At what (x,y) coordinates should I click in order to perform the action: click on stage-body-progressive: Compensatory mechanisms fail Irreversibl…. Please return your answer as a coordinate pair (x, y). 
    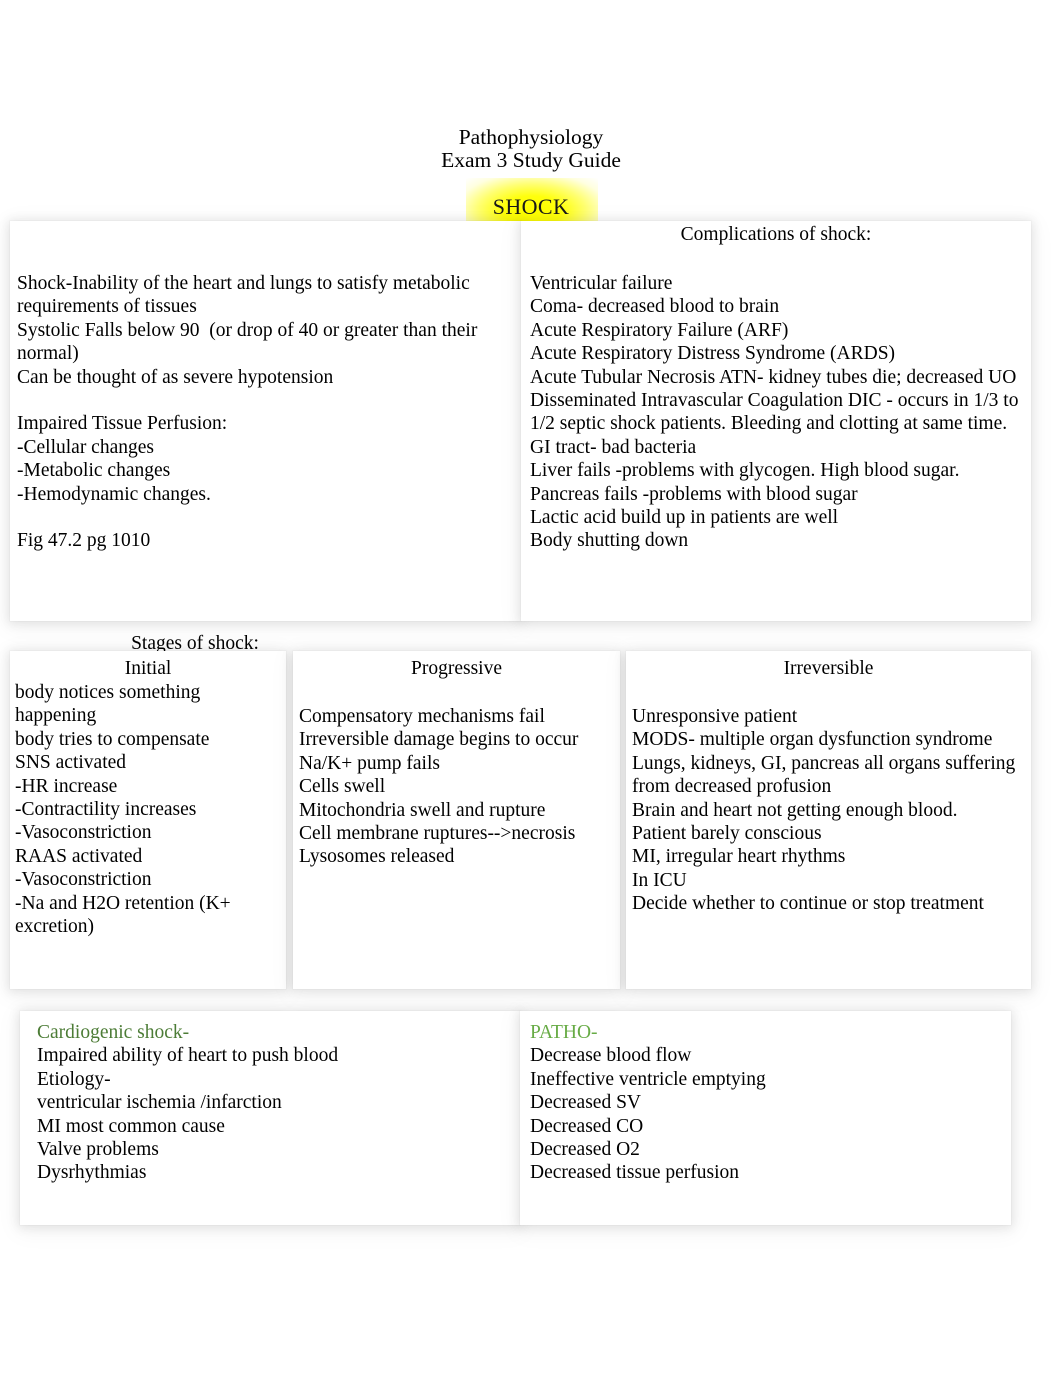
    Looking at the image, I should click on (439, 787).